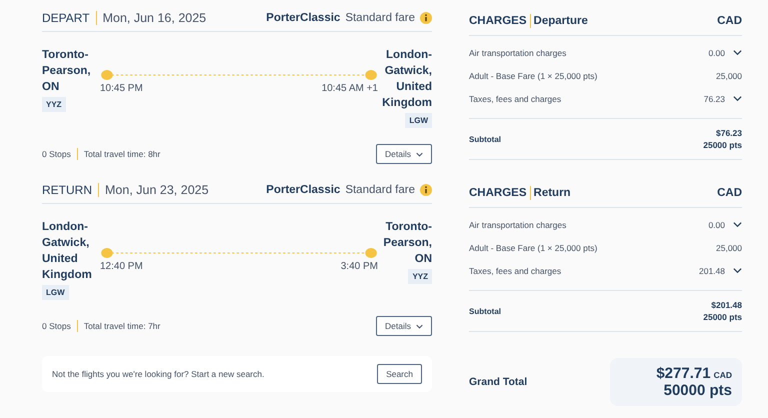  Describe the element at coordinates (407, 243) in the screenshot. I see `destination-city: Toronto-Pearson, ON` at that location.